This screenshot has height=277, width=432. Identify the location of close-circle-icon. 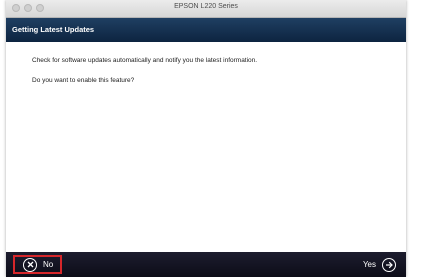
(30, 264).